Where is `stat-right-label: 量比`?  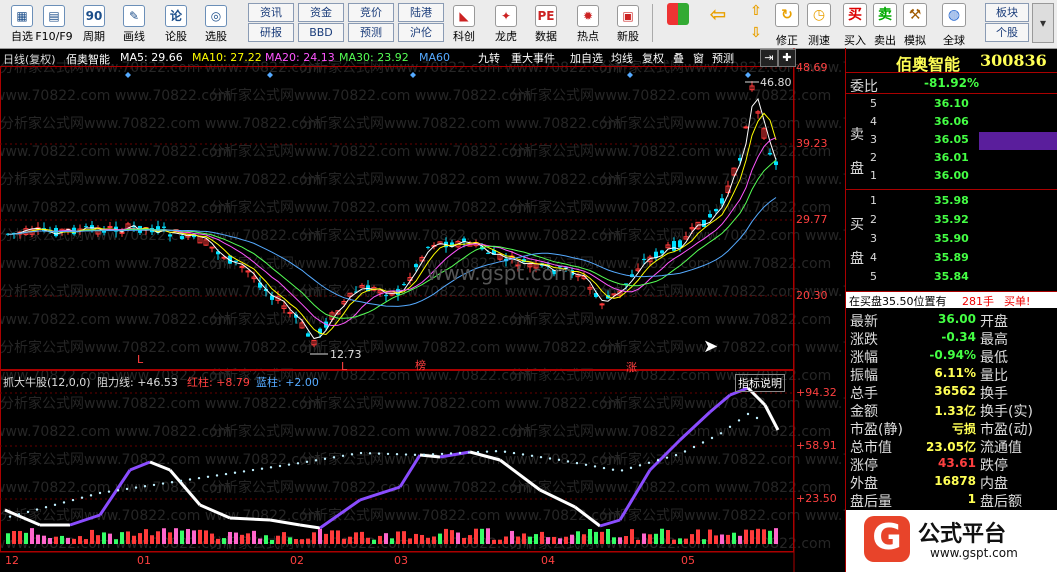
stat-right-label: 量比 is located at coordinates (994, 376).